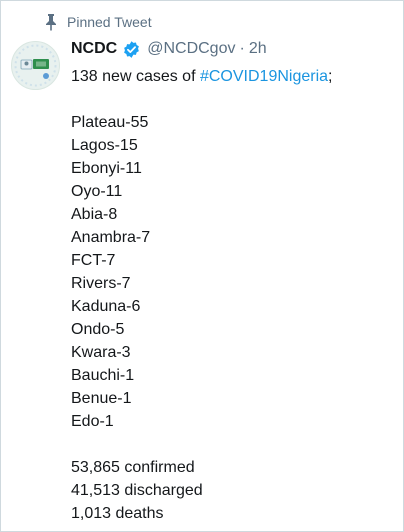  What do you see at coordinates (101, 283) in the screenshot?
I see `state-line: Rivers-7` at bounding box center [101, 283].